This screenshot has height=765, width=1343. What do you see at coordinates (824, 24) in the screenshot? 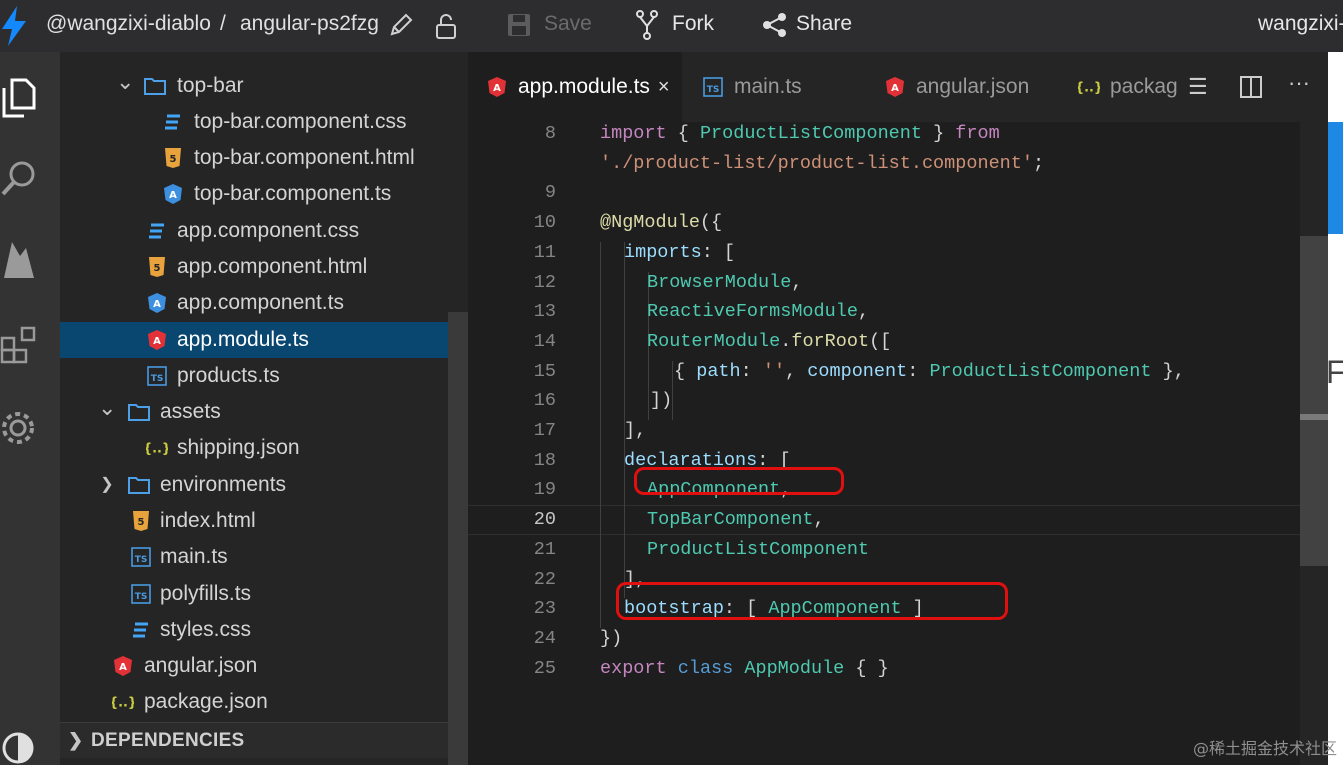
I see `share-button: Share` at bounding box center [824, 24].